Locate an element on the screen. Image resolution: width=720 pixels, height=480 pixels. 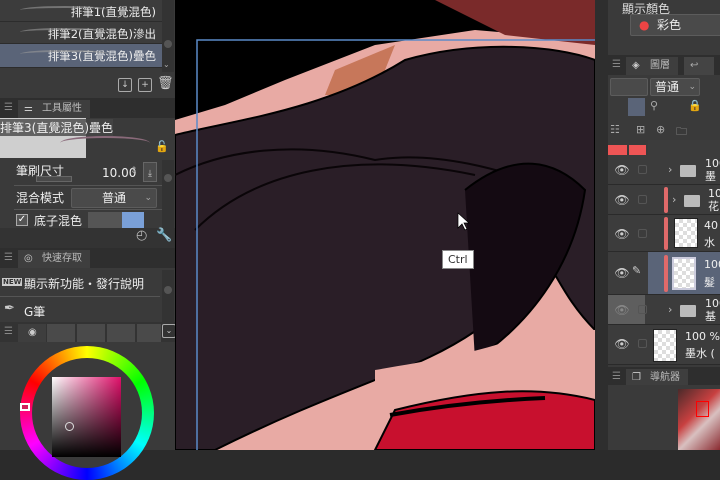
brush-size-slider is located at coordinates (54, 179).